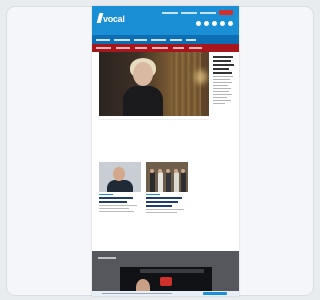 The width and height of the screenshot is (320, 300). Describe the element at coordinates (166, 281) in the screenshot. I see `play-icon` at that location.